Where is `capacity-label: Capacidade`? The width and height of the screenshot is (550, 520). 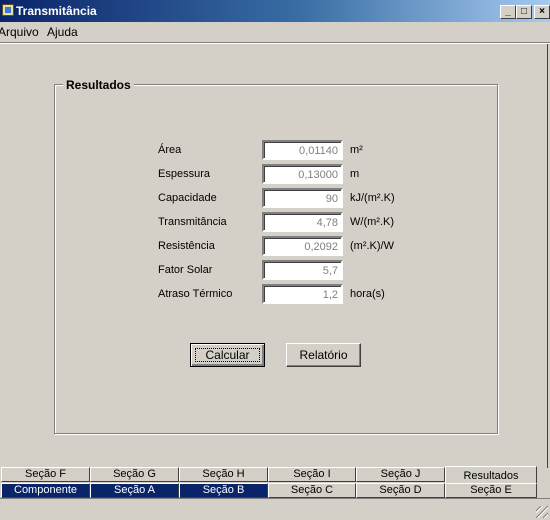 capacity-label: Capacidade is located at coordinates (187, 198).